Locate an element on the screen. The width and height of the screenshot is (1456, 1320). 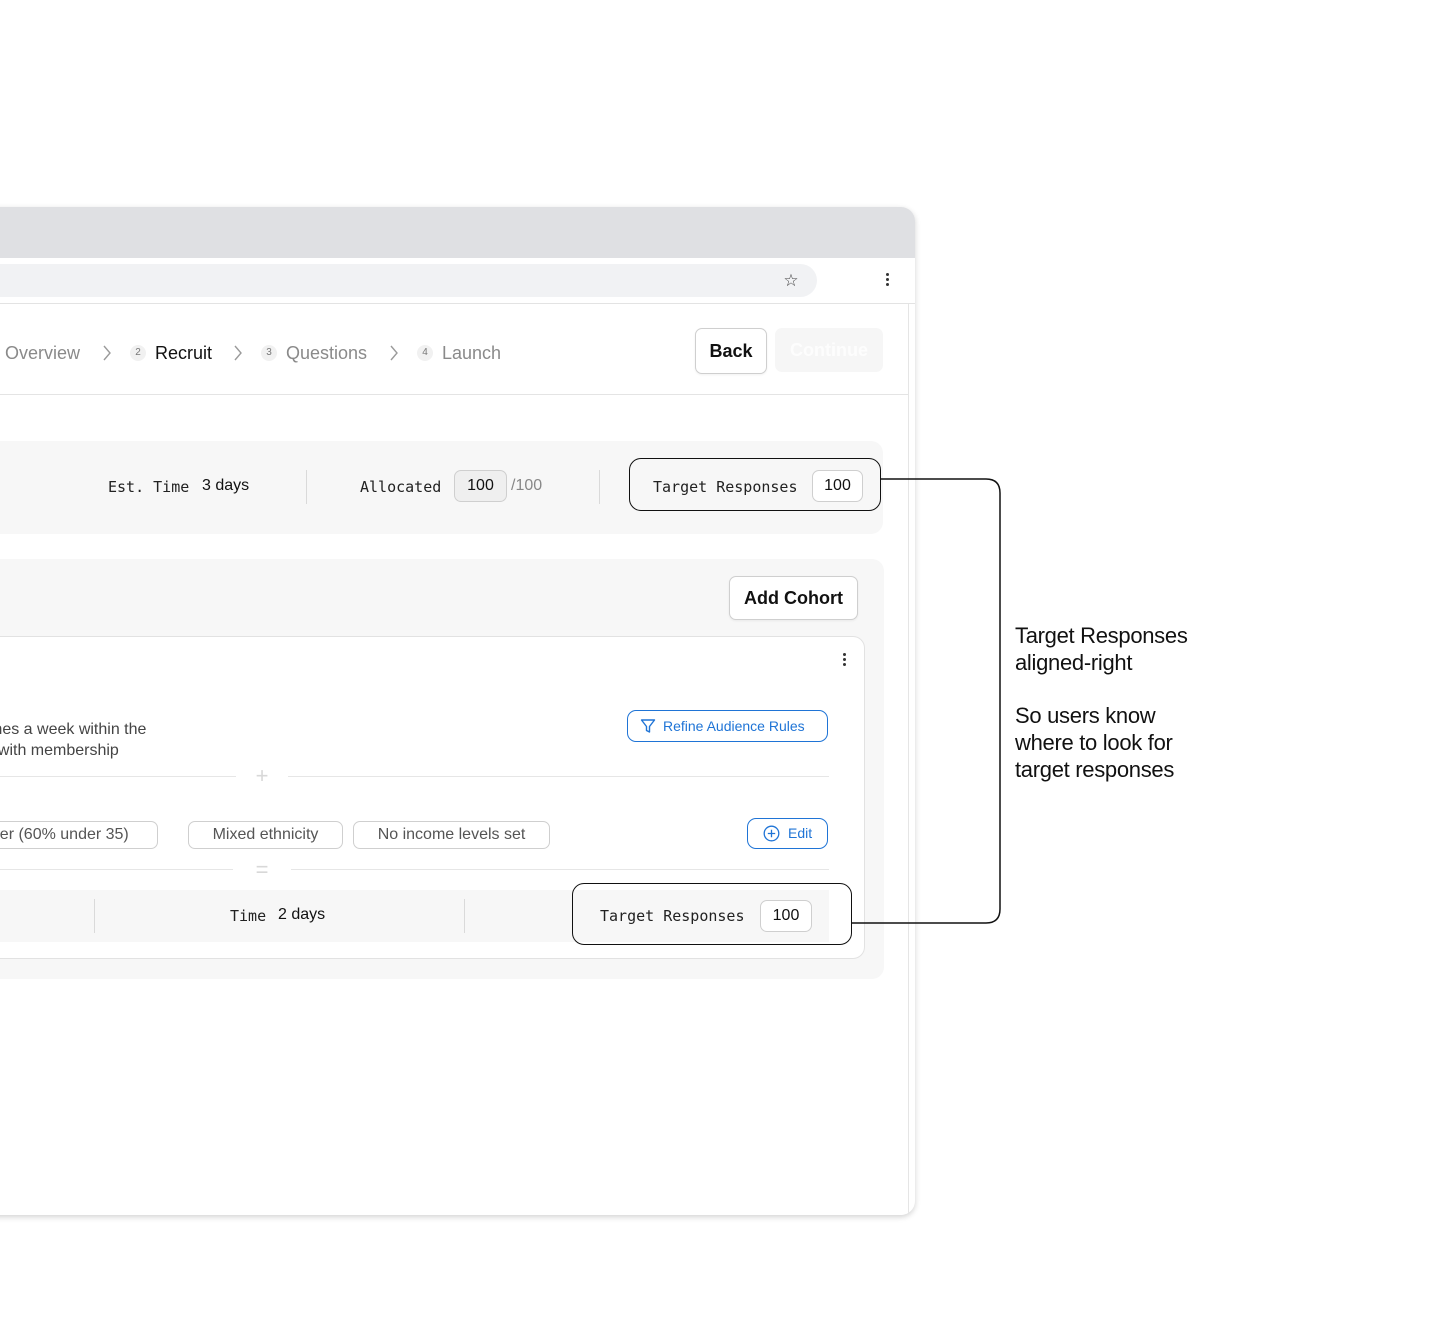
annotation-line: aligned-right is located at coordinates (1074, 662).